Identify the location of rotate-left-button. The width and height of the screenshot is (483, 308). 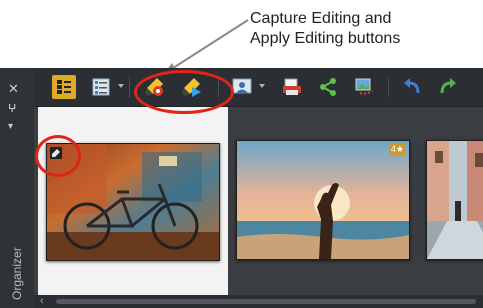
(412, 87).